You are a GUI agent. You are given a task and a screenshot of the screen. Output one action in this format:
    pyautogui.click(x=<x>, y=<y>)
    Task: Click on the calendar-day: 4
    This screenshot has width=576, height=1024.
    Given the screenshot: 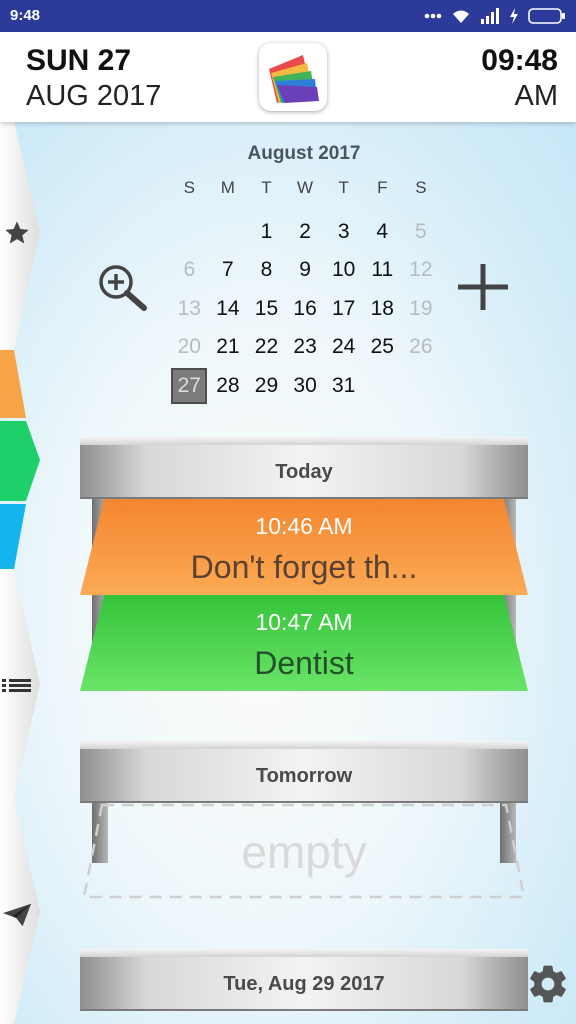 What is the action you would take?
    pyautogui.click(x=382, y=232)
    